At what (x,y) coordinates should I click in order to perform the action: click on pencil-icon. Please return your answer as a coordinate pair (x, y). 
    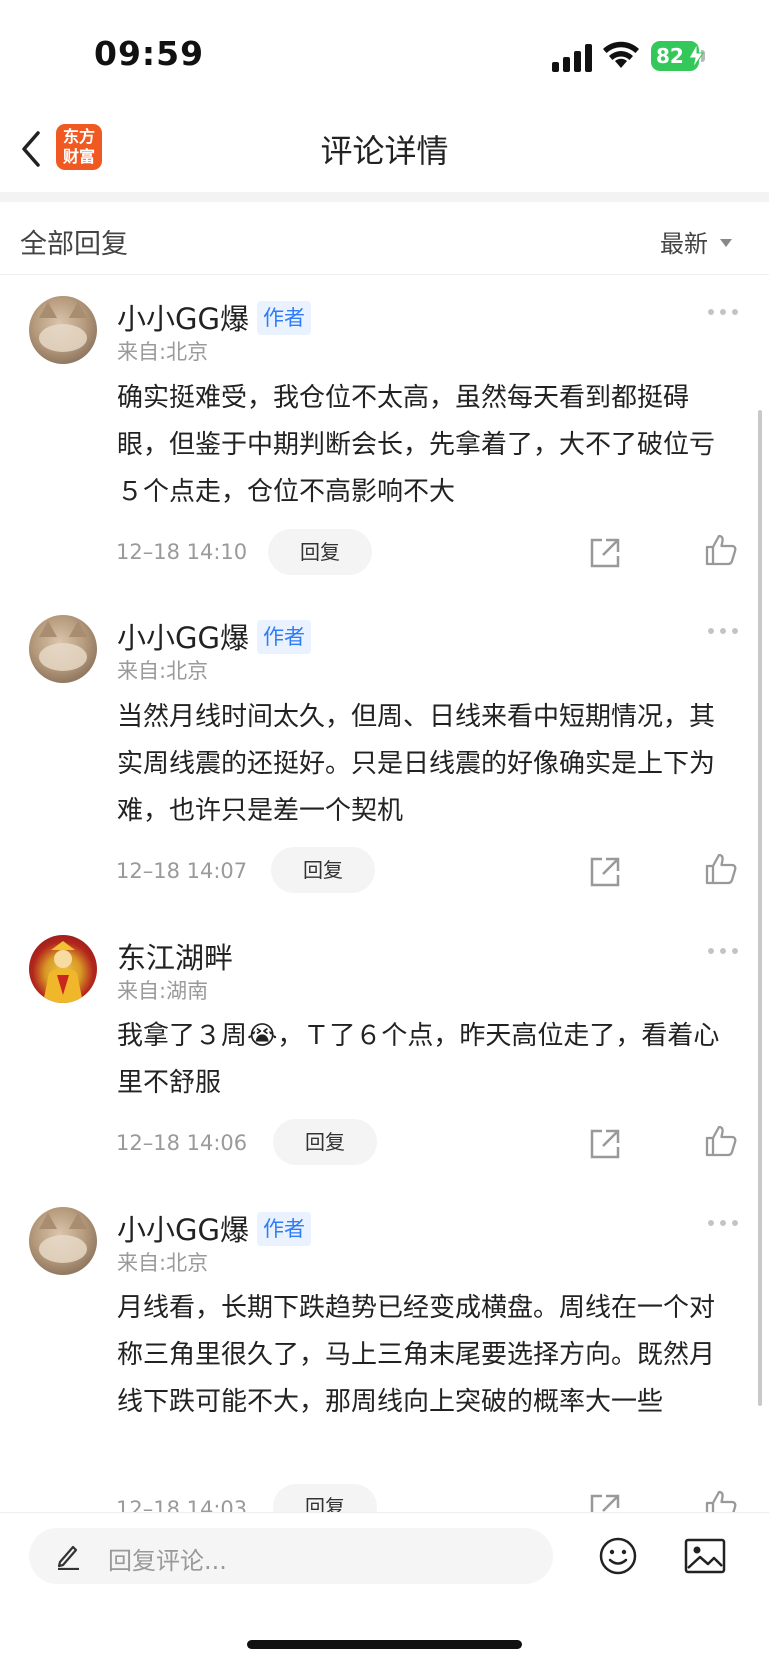
    Looking at the image, I should click on (68, 1557).